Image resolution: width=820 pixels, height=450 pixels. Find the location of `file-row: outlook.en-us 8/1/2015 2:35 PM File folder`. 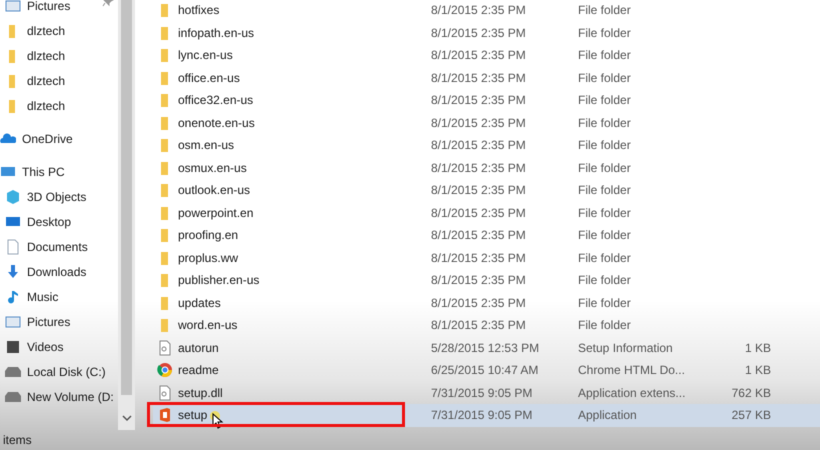

file-row: outlook.en-us 8/1/2015 2:35 PM File folder is located at coordinates (486, 190).